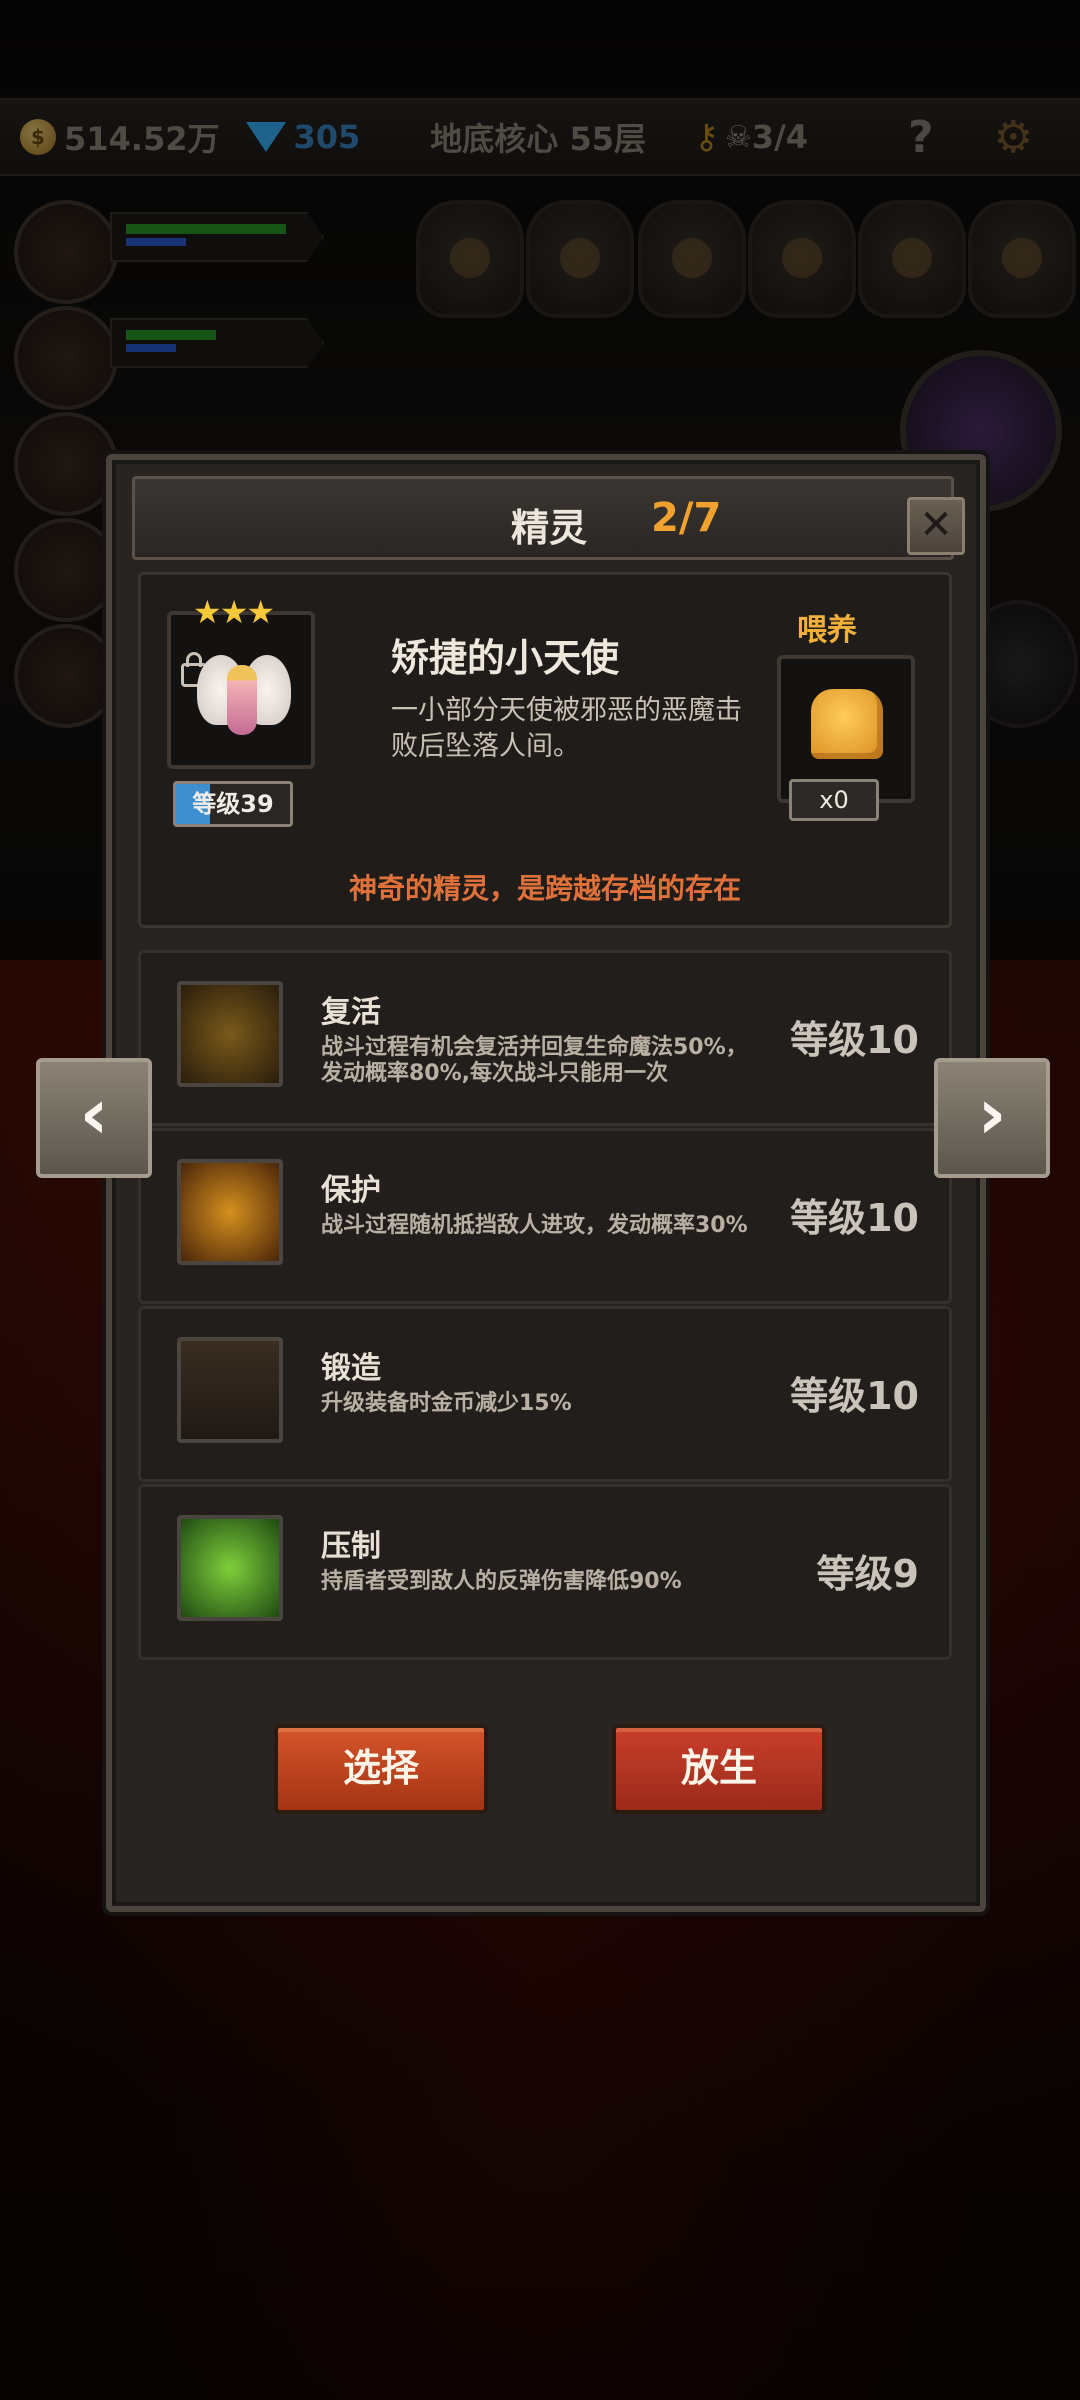 The image size is (1080, 2400). I want to click on sprite-description: 一小部分天使被邪恶的恶魔击败后坠落人间。, so click(566, 728).